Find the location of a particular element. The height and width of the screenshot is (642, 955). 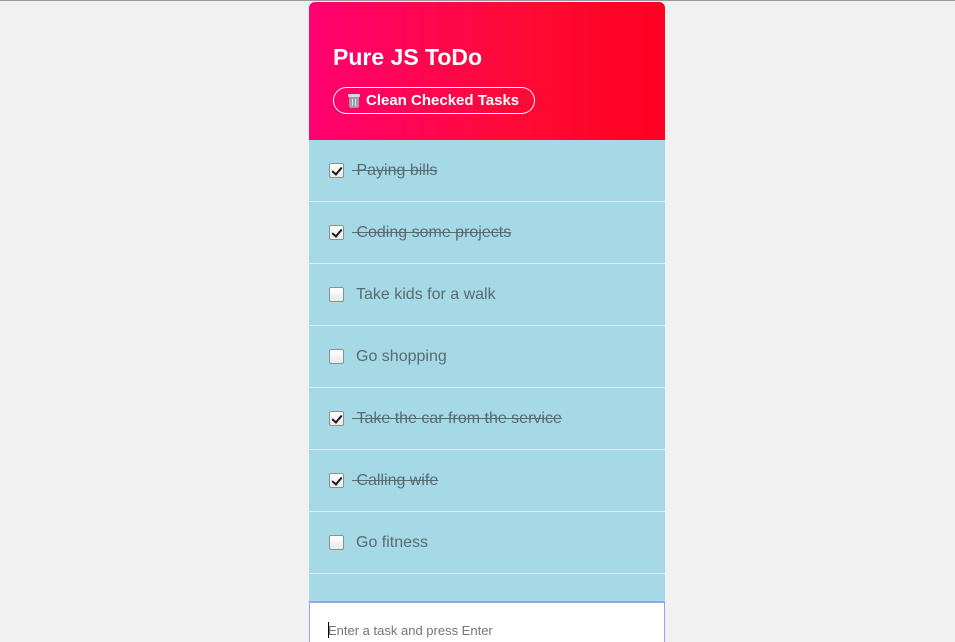

task-item: Take kids for a walk is located at coordinates (487, 295).